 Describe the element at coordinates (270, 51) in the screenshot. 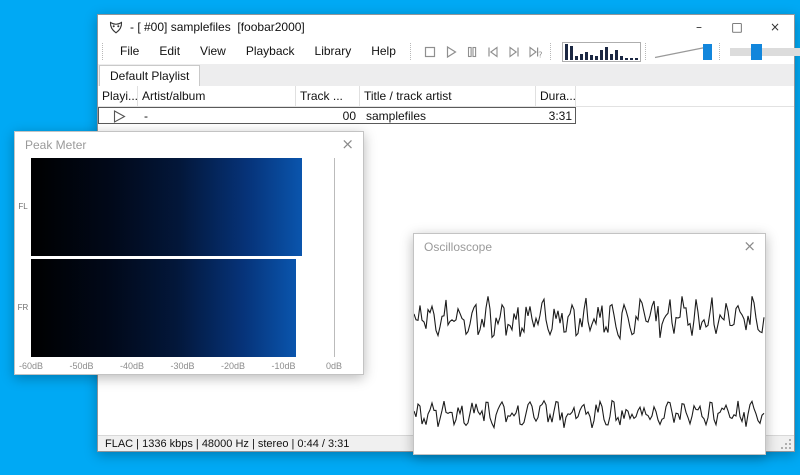

I see `menu-item-playback: Playback` at that location.